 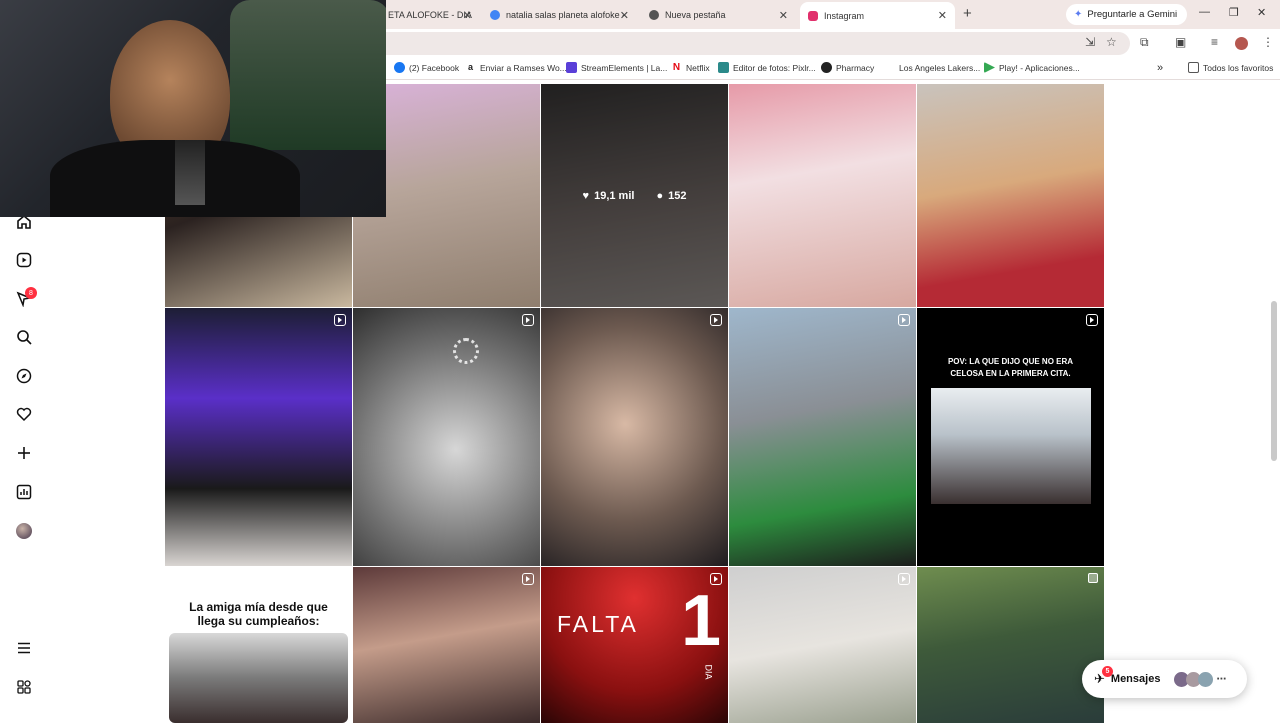 I want to click on restore-icon: ❐, so click(x=1234, y=12).